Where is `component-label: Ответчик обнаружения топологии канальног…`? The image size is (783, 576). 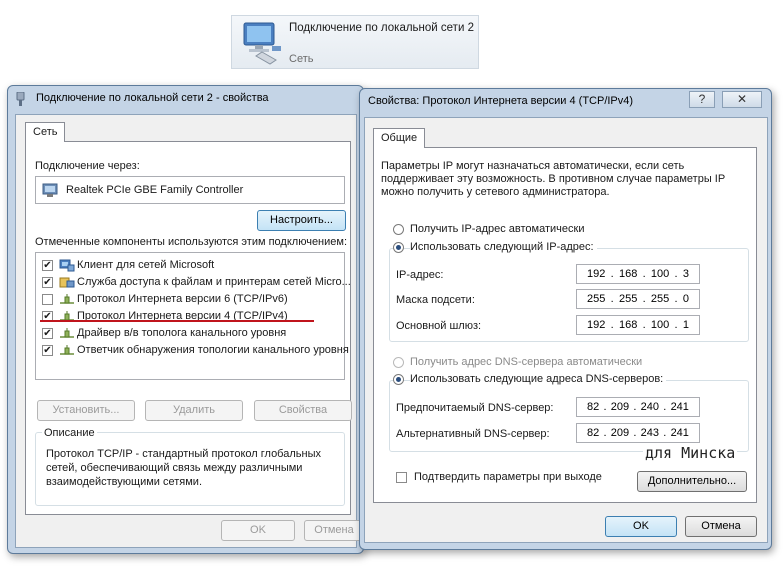 component-label: Ответчик обнаружения топологии канальног… is located at coordinates (213, 350).